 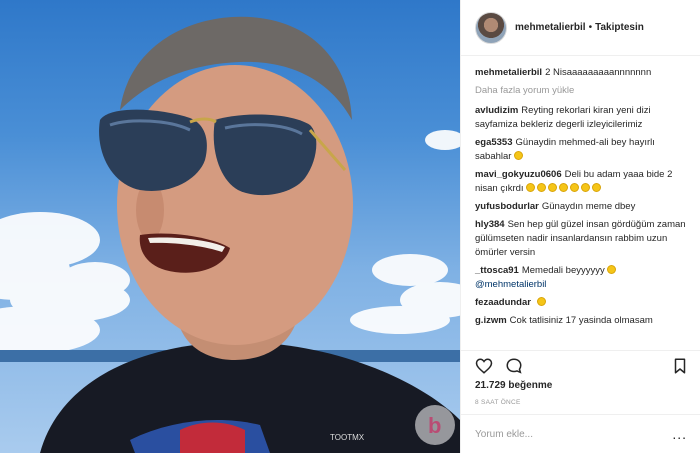 I want to click on comment-username: g.izwm, so click(x=491, y=320).